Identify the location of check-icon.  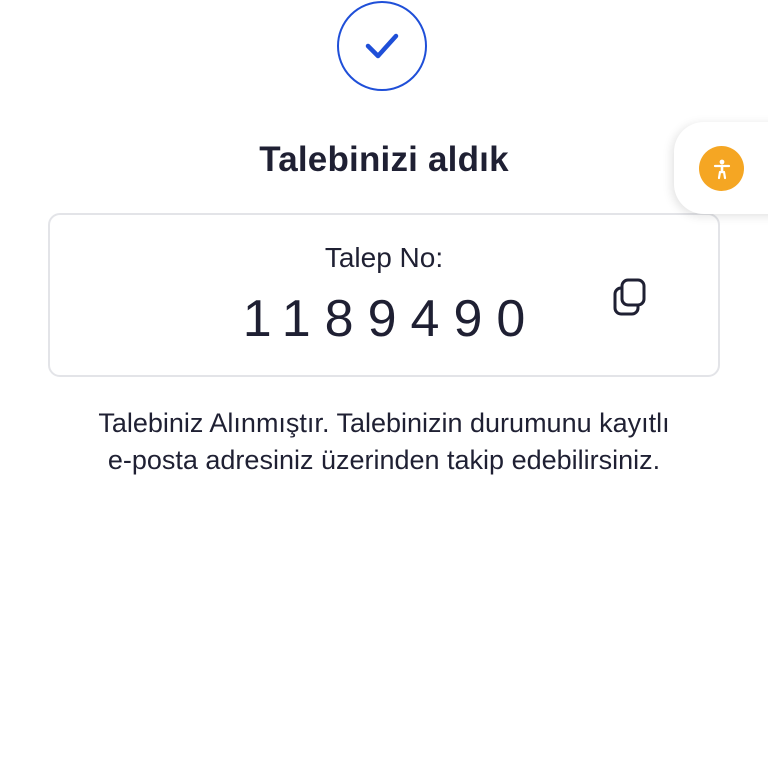
(382, 46).